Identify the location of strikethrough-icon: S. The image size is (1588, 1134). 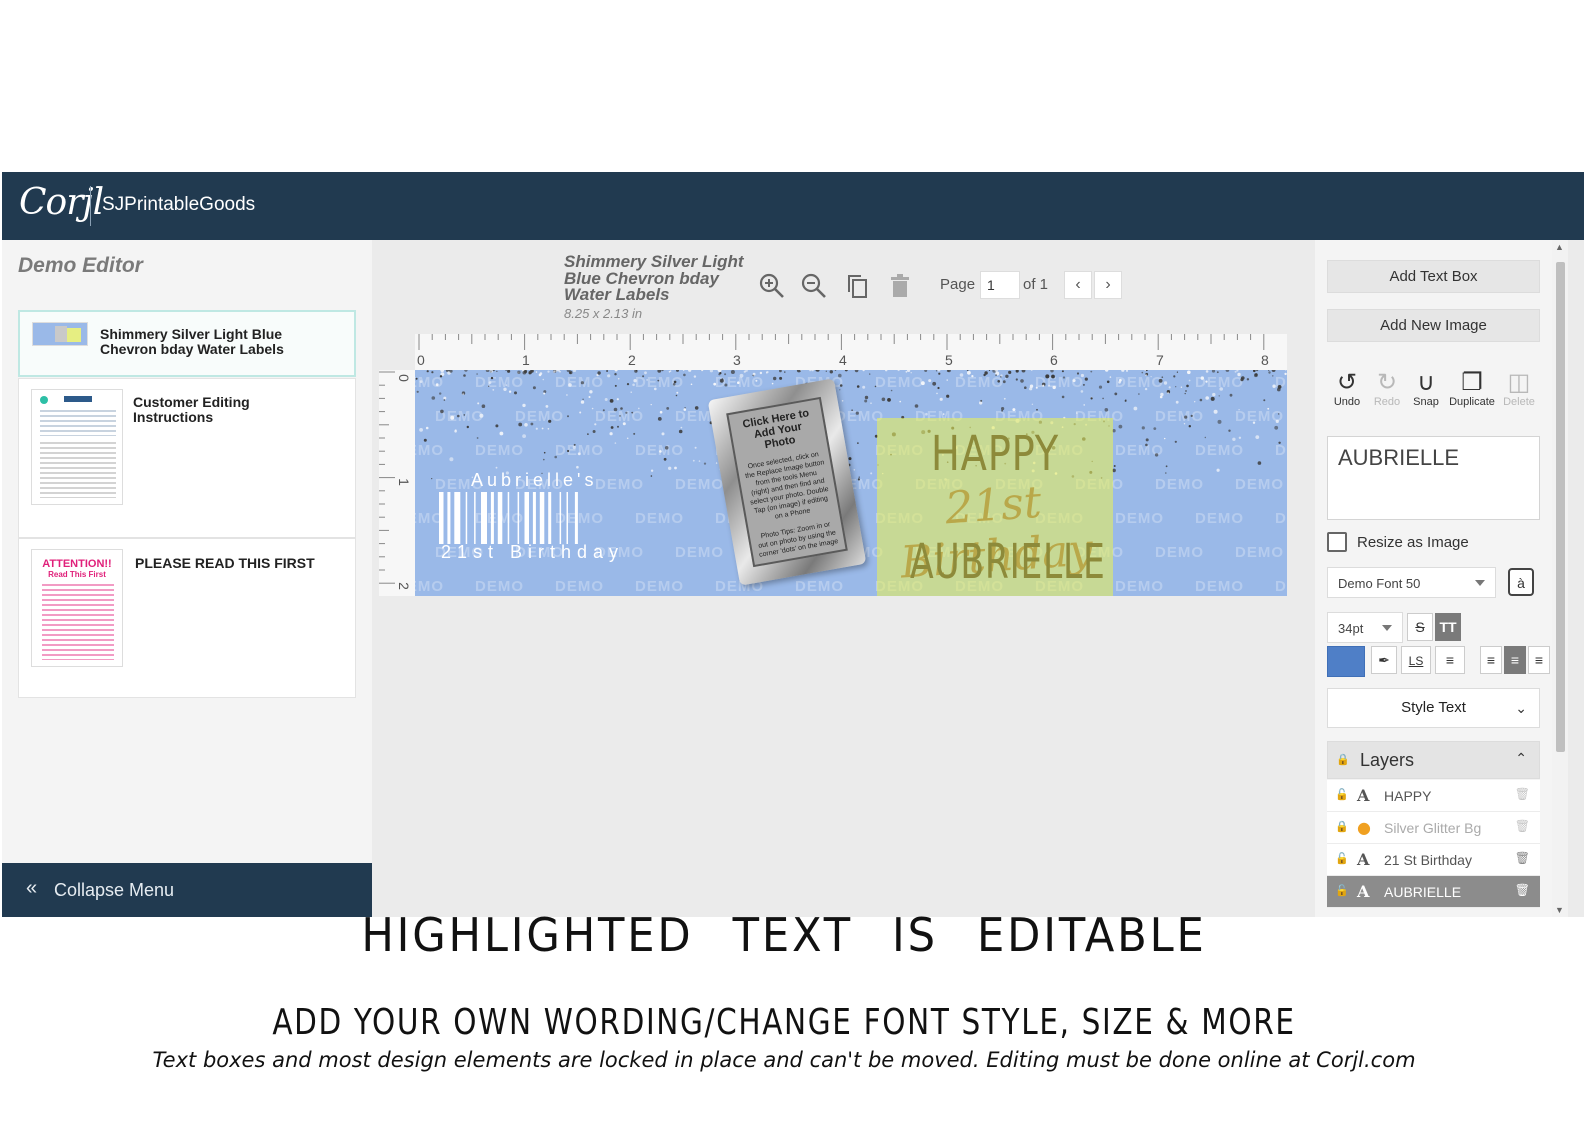
(1420, 627).